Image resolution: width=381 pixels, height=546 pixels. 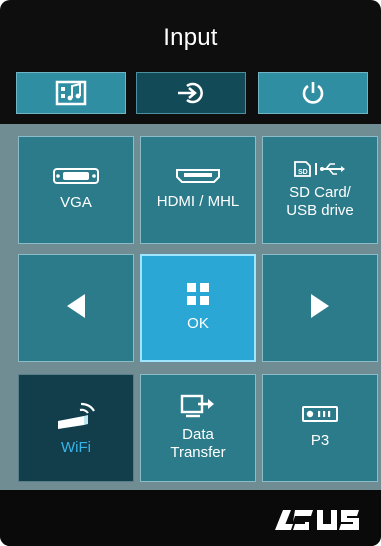 What do you see at coordinates (190, 518) in the screenshot?
I see `footer` at bounding box center [190, 518].